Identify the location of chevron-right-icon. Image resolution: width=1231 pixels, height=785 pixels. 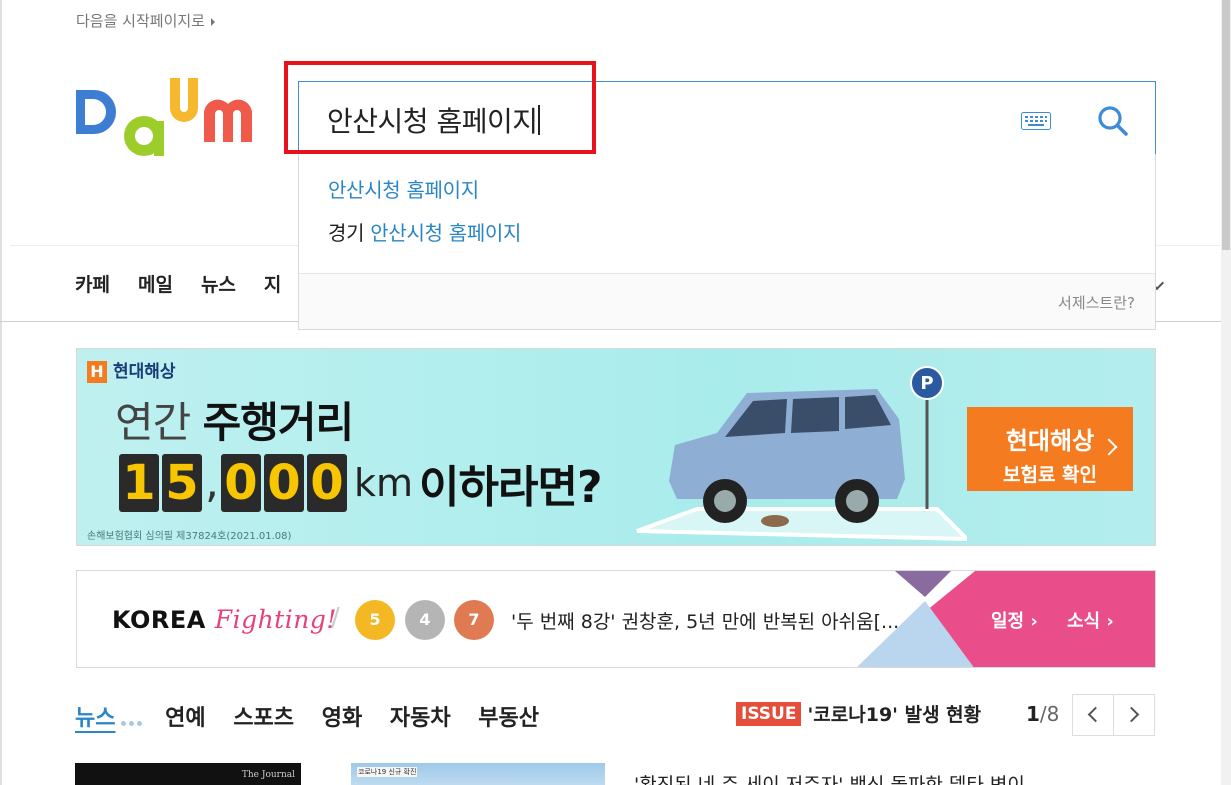
(1131, 714).